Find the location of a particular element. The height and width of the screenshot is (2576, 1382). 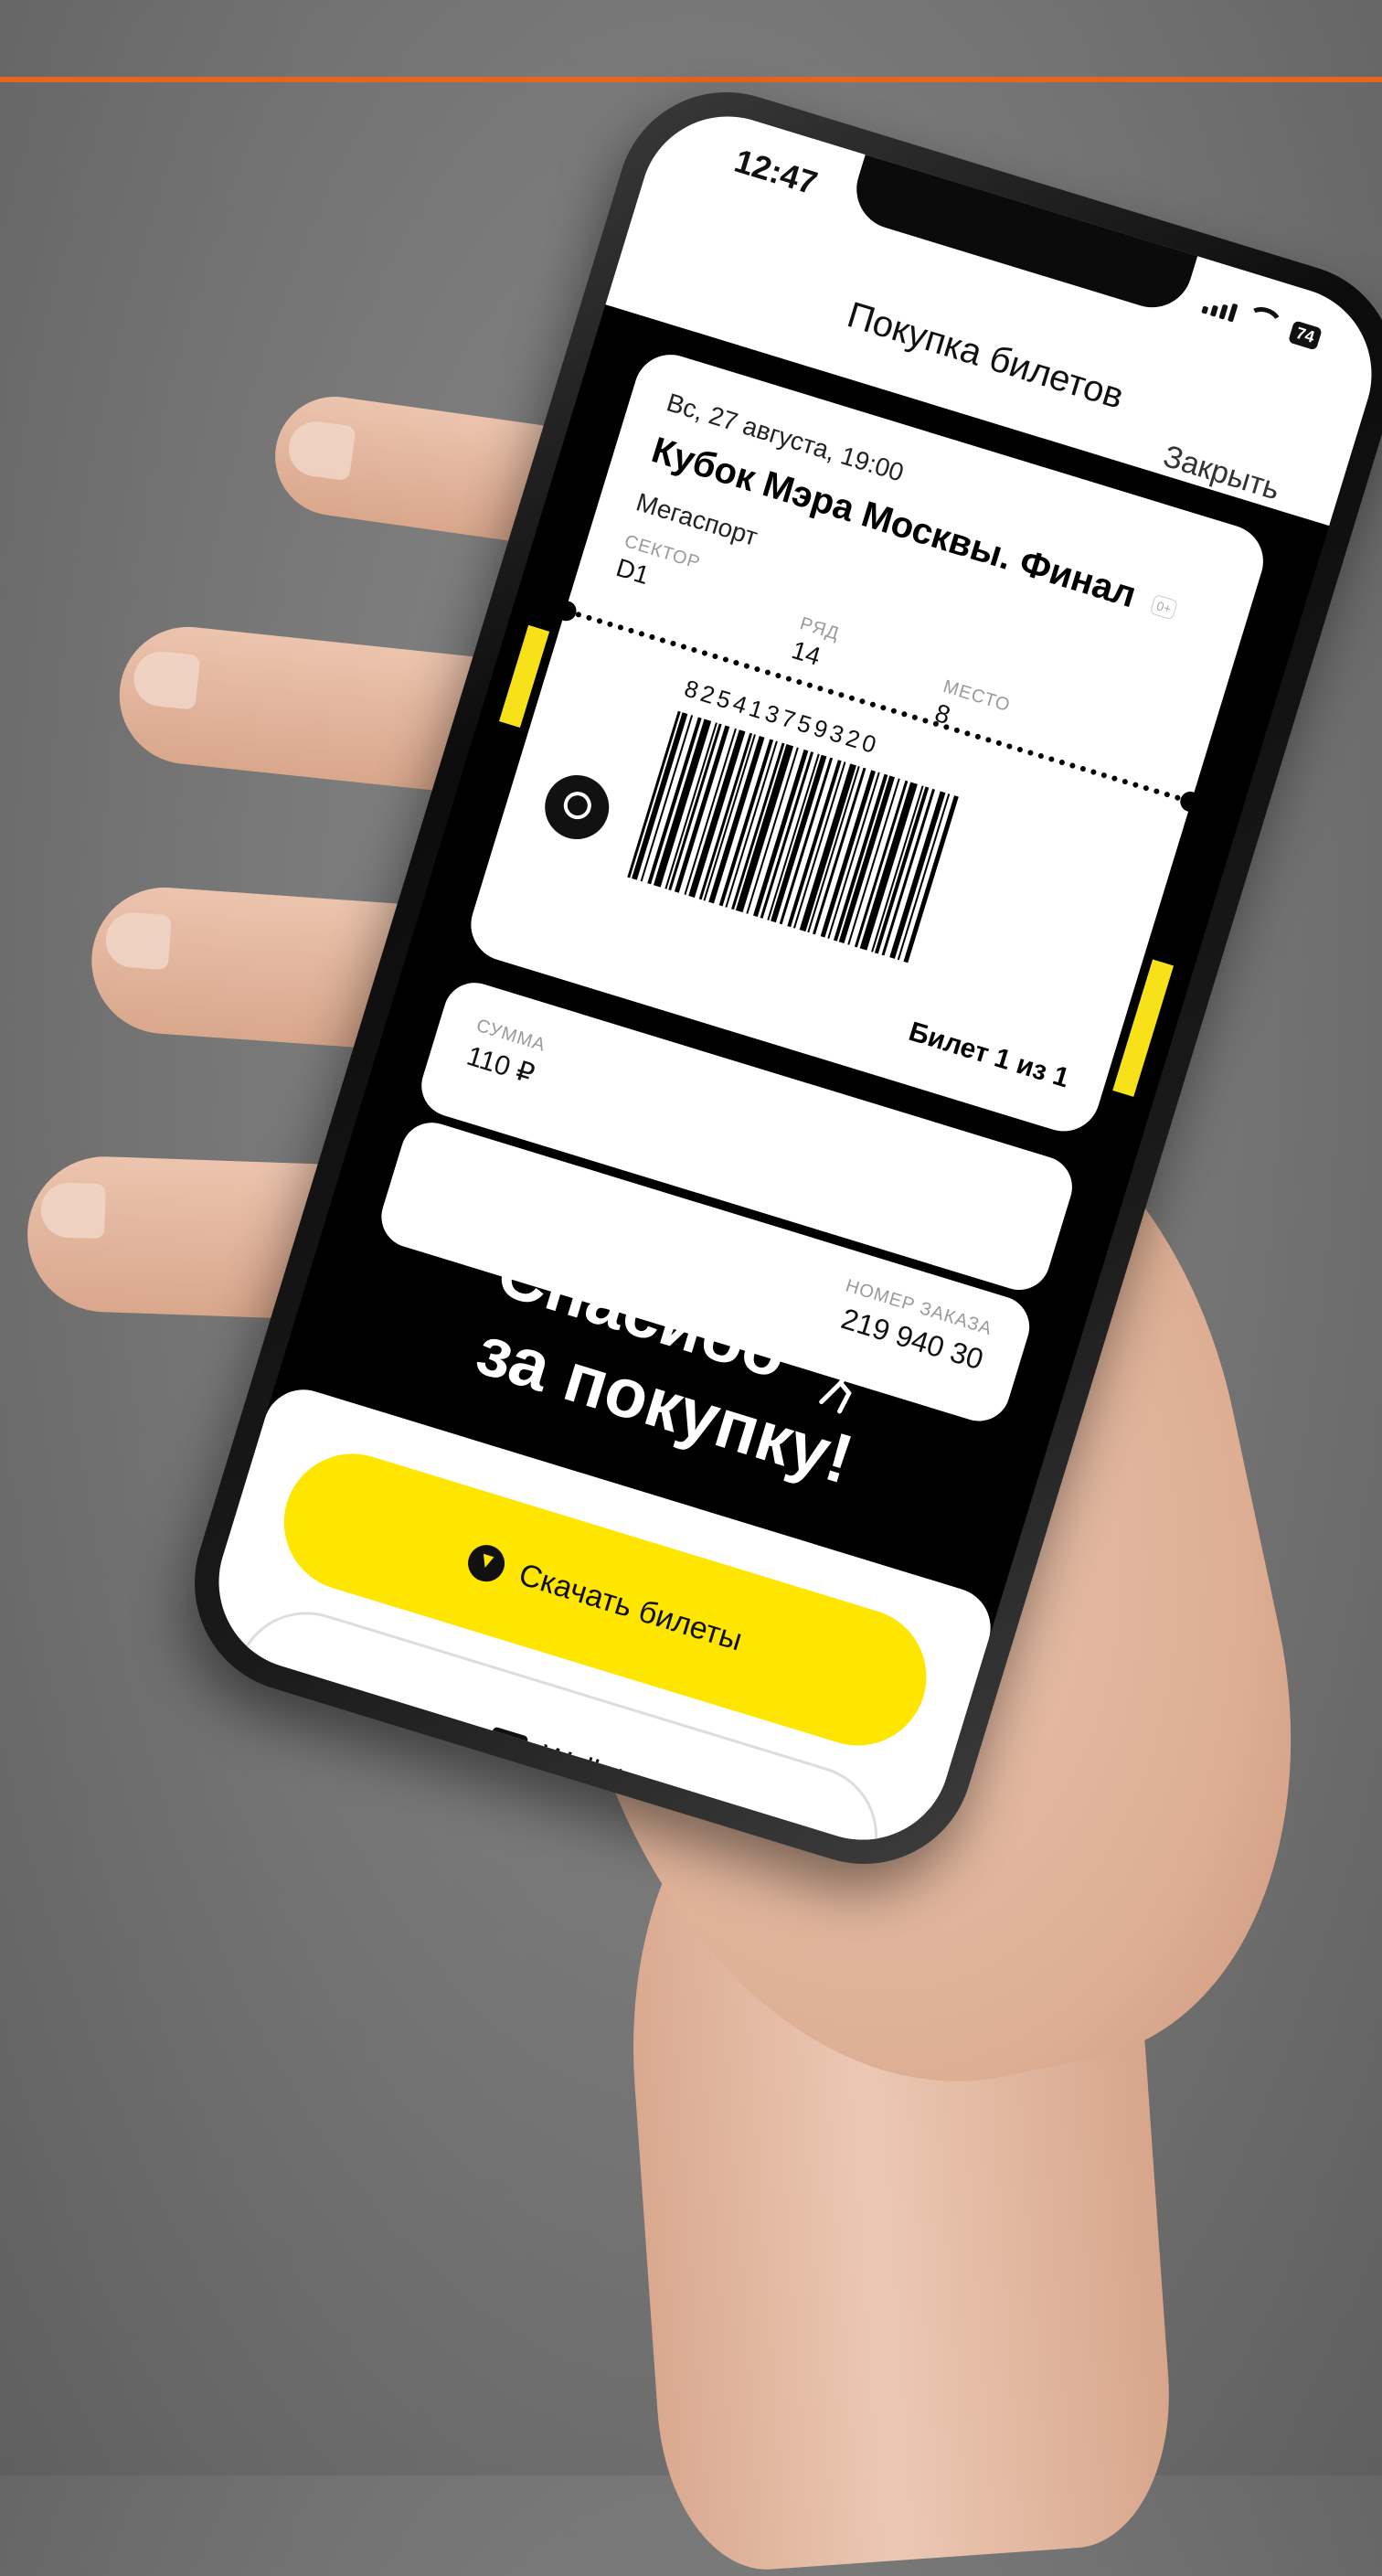

row-field: РЯД 14 is located at coordinates (815, 644).